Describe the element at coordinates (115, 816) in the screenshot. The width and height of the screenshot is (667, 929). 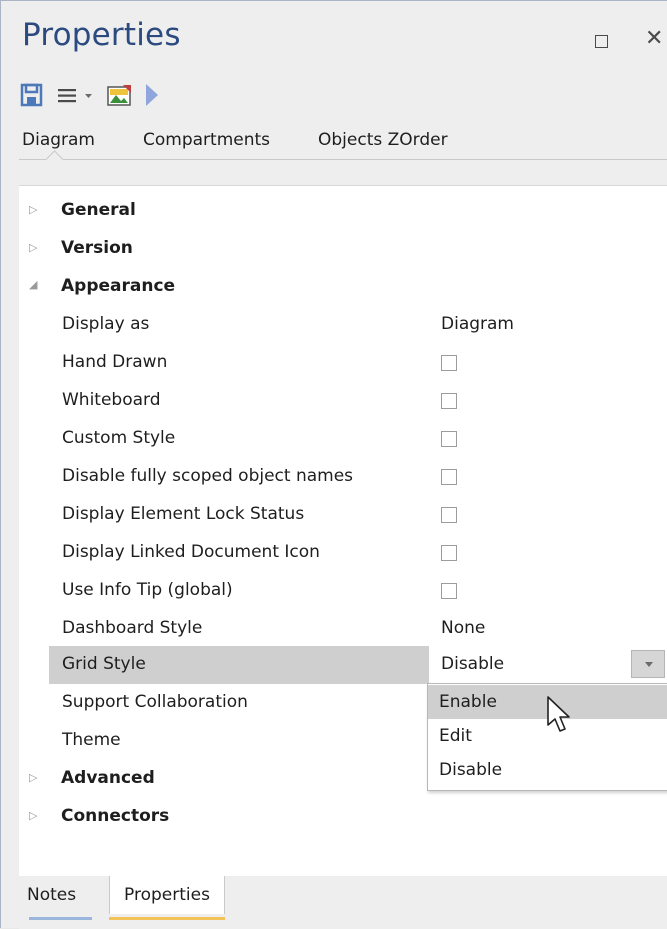
I see `category-label: Connectors` at that location.